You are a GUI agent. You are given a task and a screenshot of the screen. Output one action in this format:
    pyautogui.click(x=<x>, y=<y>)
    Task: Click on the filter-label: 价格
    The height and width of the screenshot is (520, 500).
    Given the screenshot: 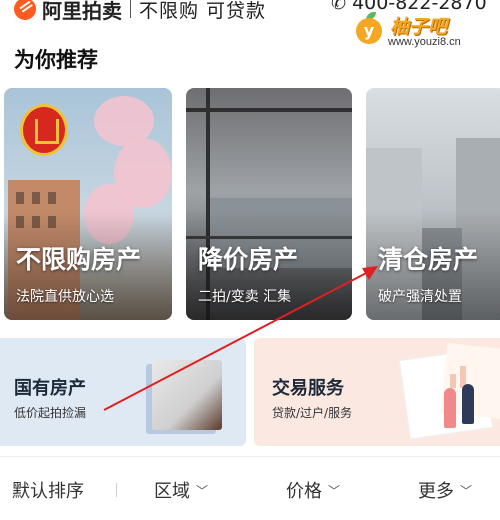 What is the action you would take?
    pyautogui.click(x=304, y=491)
    